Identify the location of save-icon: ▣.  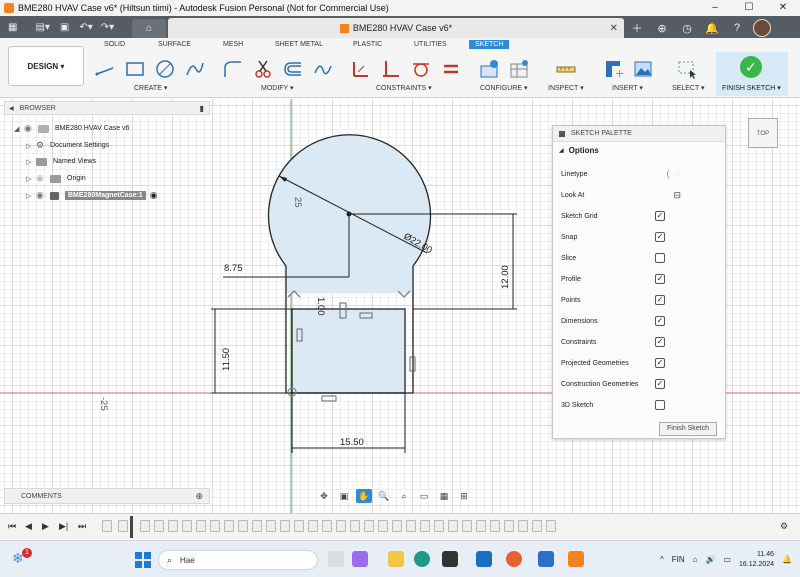
(64, 27).